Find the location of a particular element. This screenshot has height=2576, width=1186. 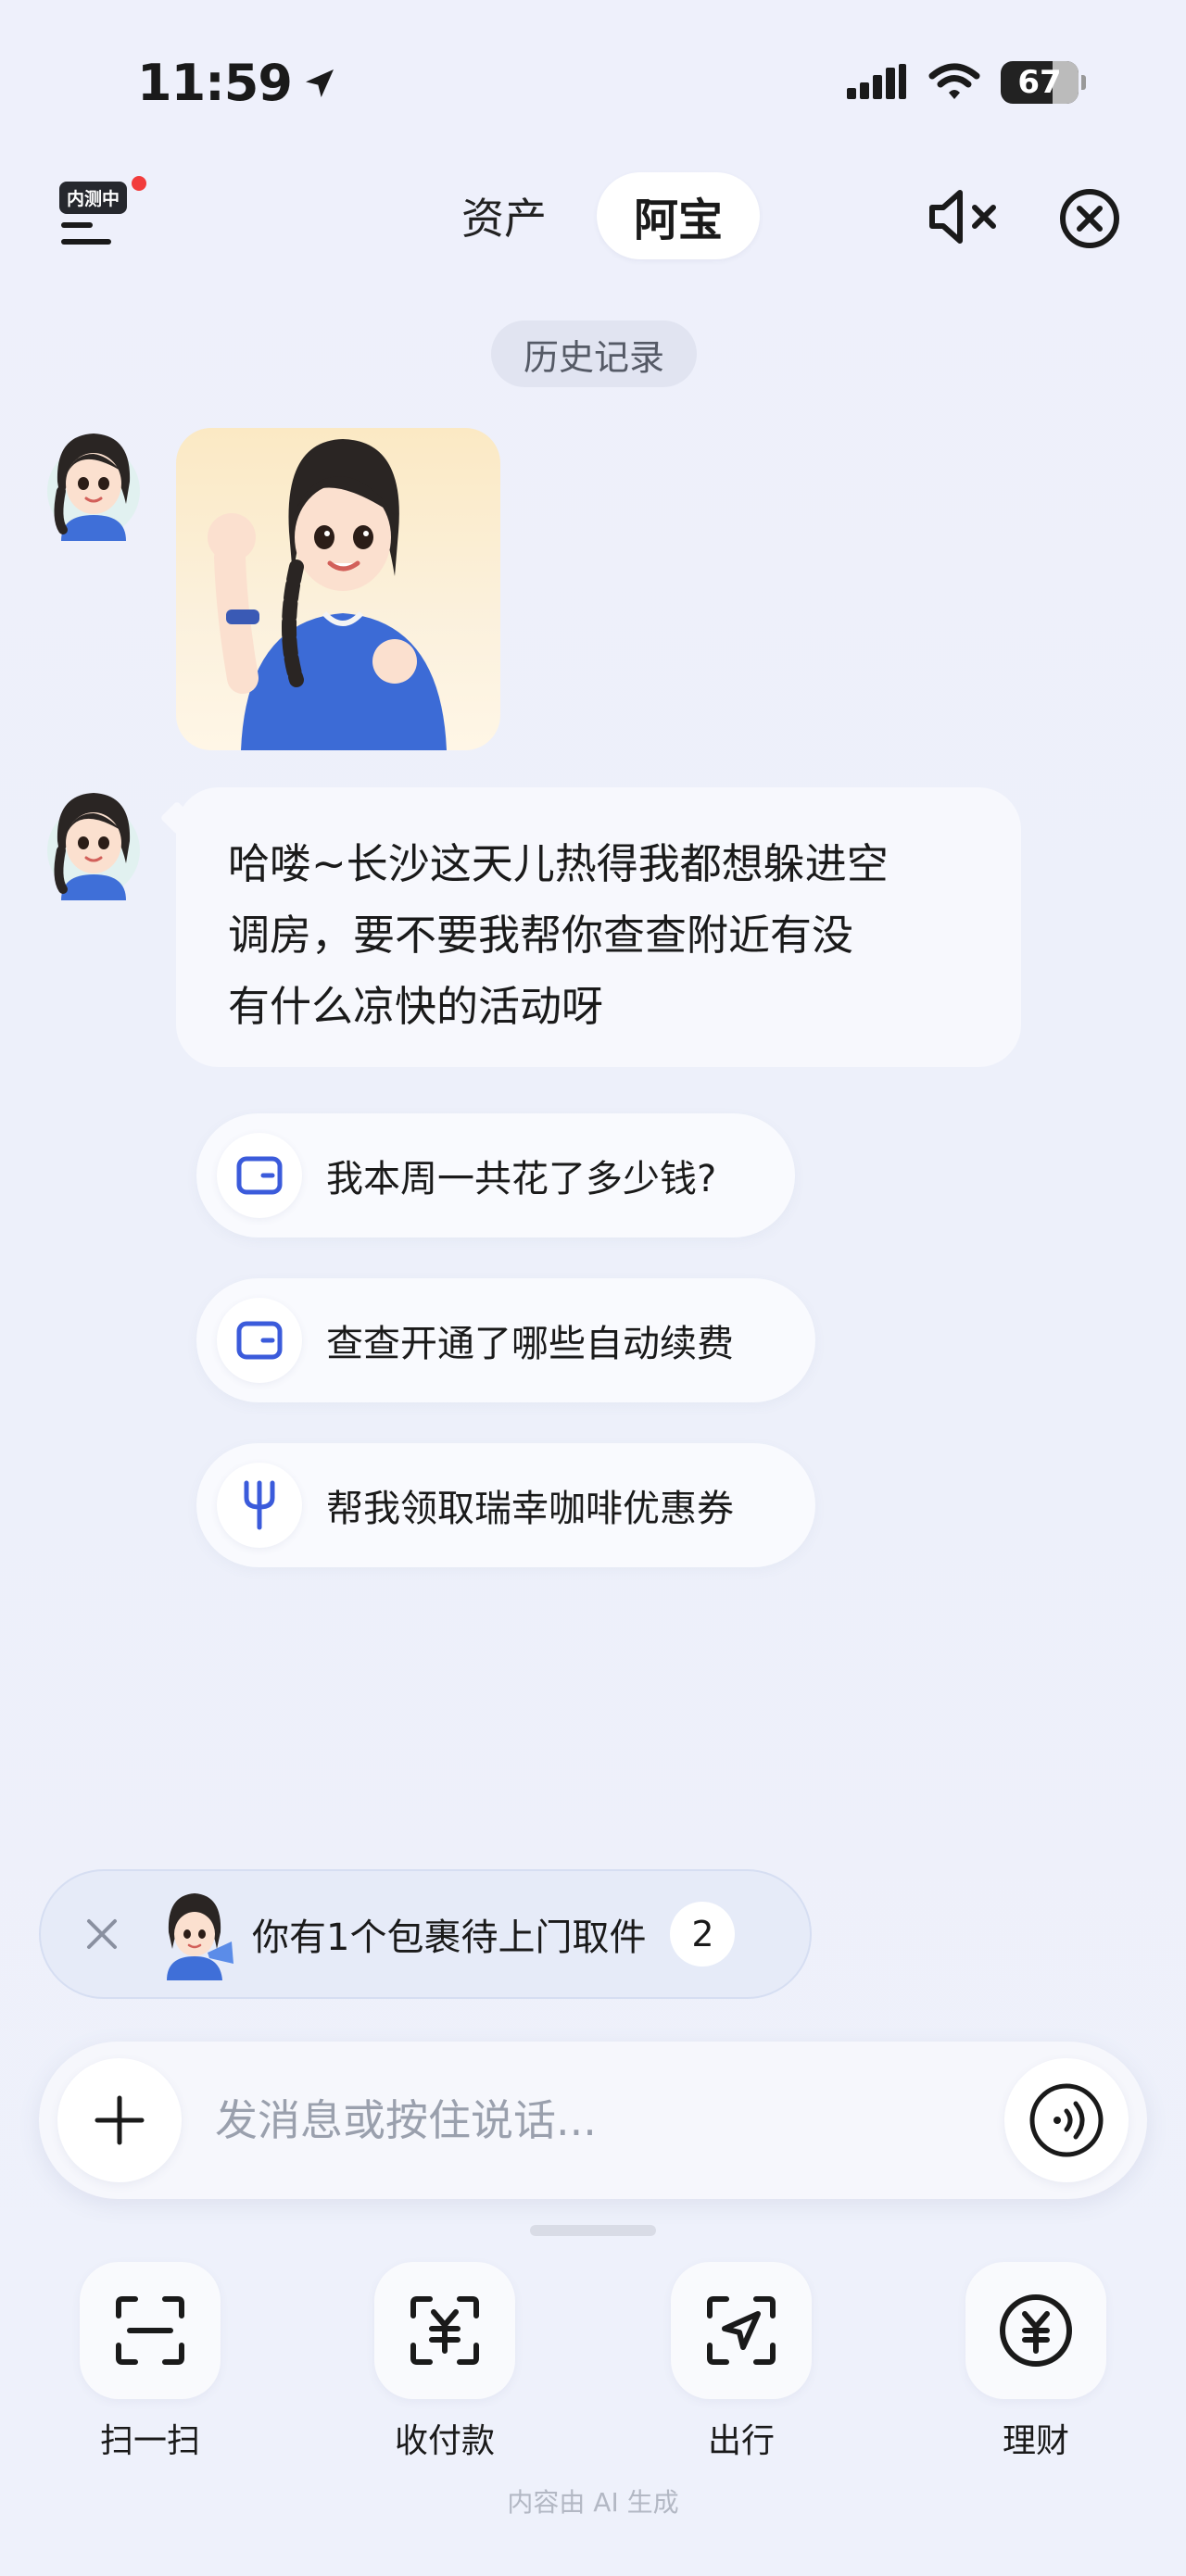

notification-text: 你有1个包裹待上门取件 is located at coordinates (449, 1937).